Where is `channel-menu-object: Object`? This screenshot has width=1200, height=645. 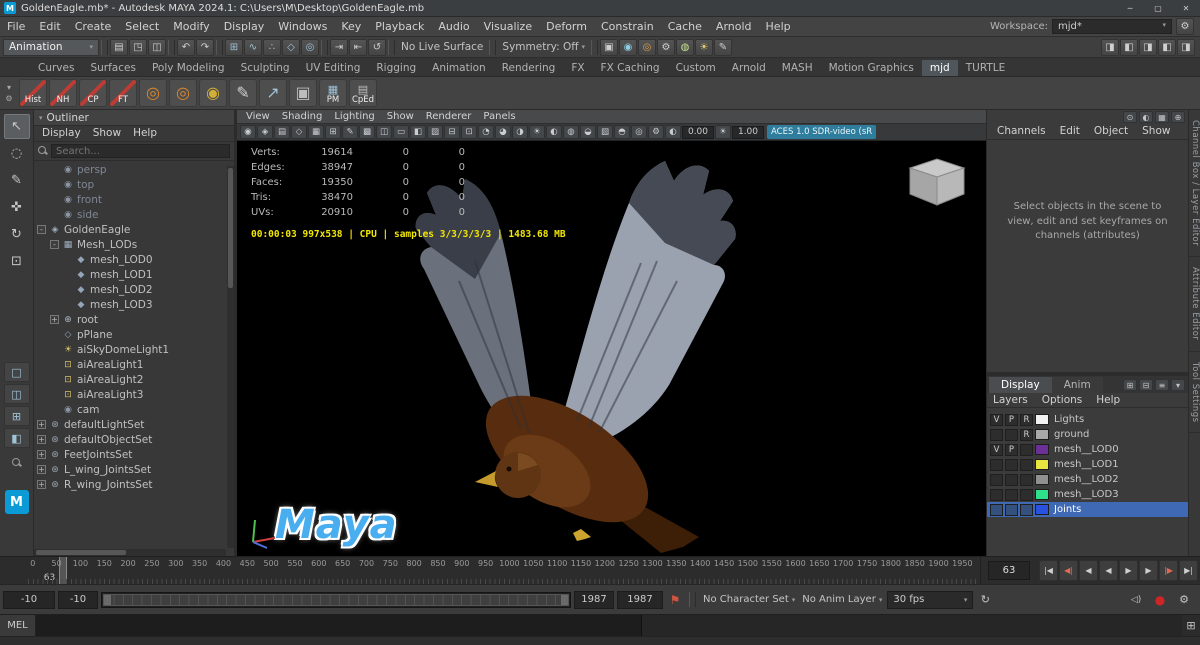
channel-menu-object: Object is located at coordinates (1111, 131).